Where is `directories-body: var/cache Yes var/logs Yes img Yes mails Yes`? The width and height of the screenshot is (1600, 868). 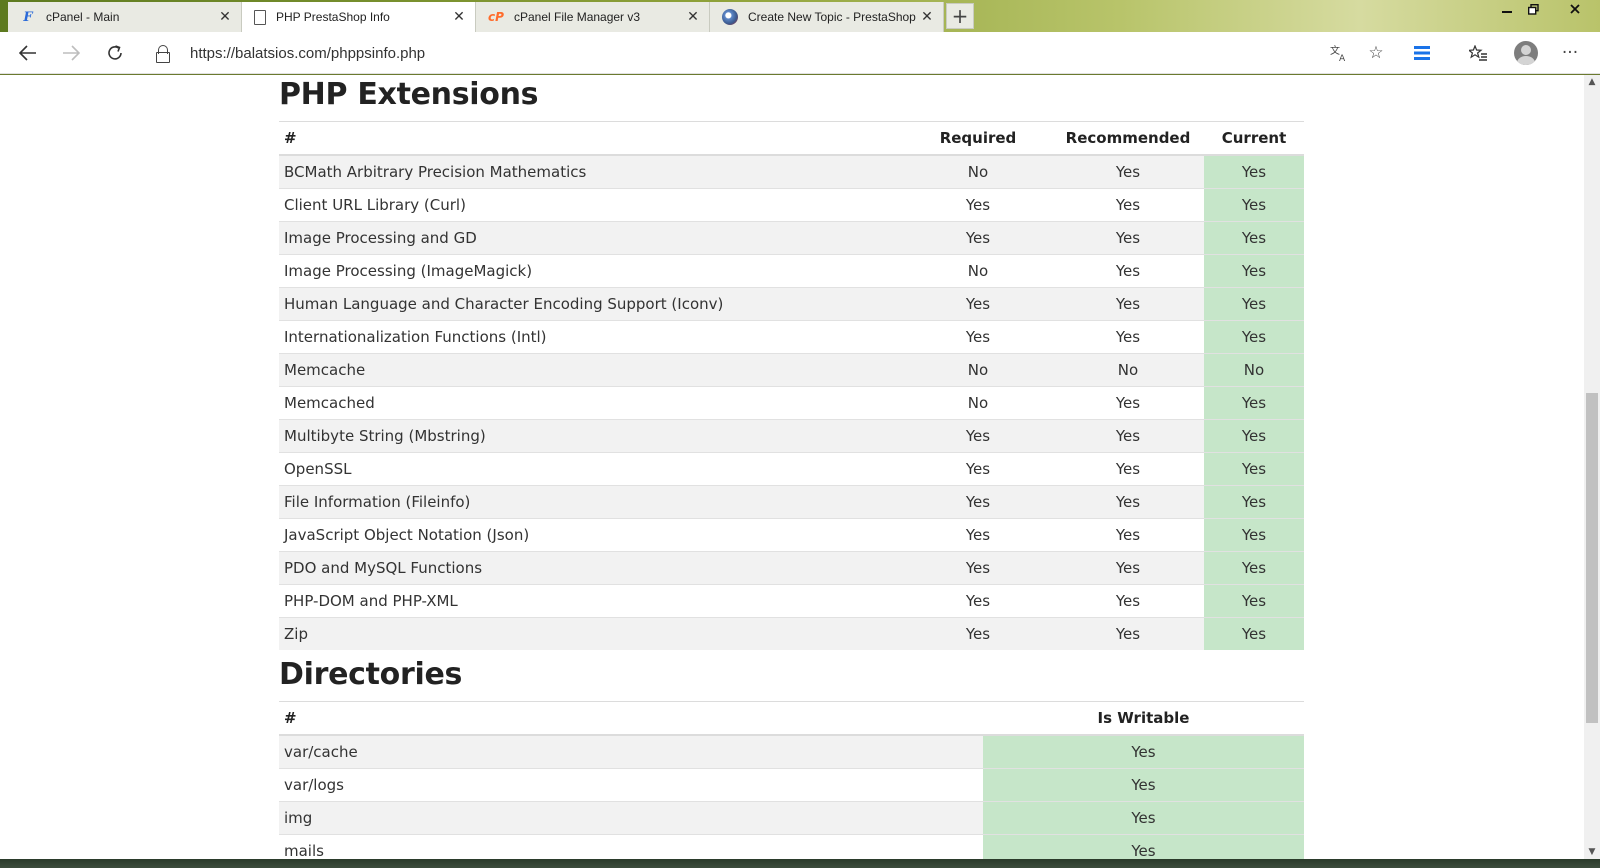 directories-body: var/cache Yes var/logs Yes img Yes mails Yes is located at coordinates (791, 796).